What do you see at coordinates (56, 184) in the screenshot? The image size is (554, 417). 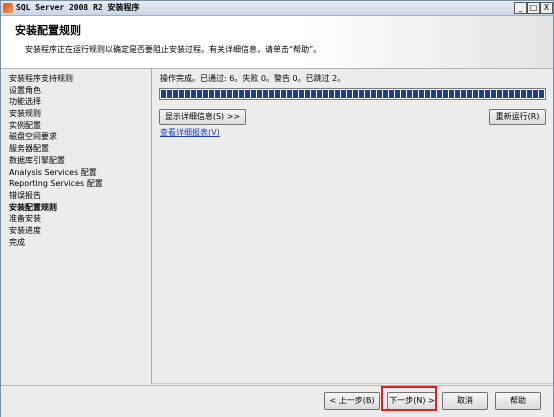 I see `sidebar-step: Reporting Services 配置` at bounding box center [56, 184].